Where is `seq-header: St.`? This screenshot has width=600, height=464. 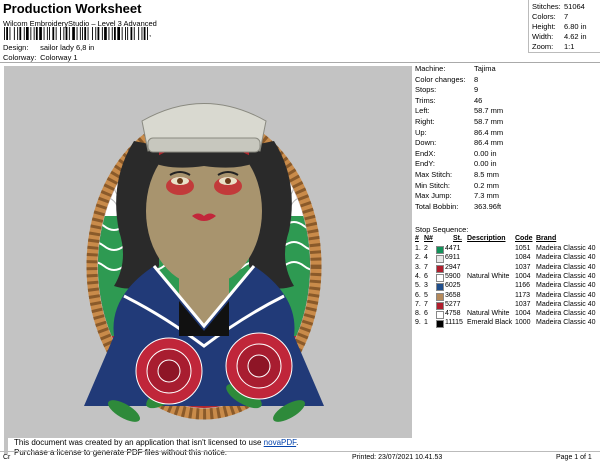 seq-header: St. is located at coordinates (457, 238).